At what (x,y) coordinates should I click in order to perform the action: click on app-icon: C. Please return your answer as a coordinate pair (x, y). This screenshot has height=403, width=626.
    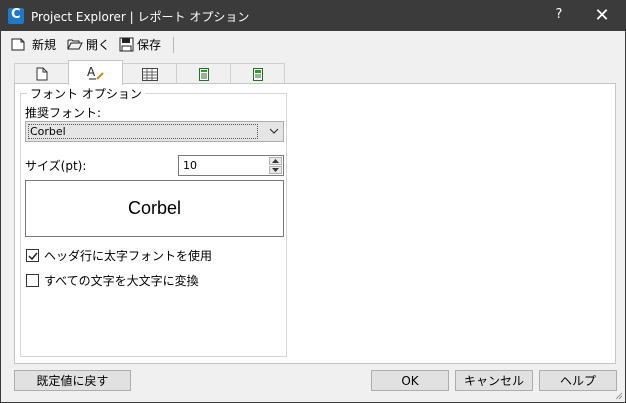
    Looking at the image, I should click on (16, 15).